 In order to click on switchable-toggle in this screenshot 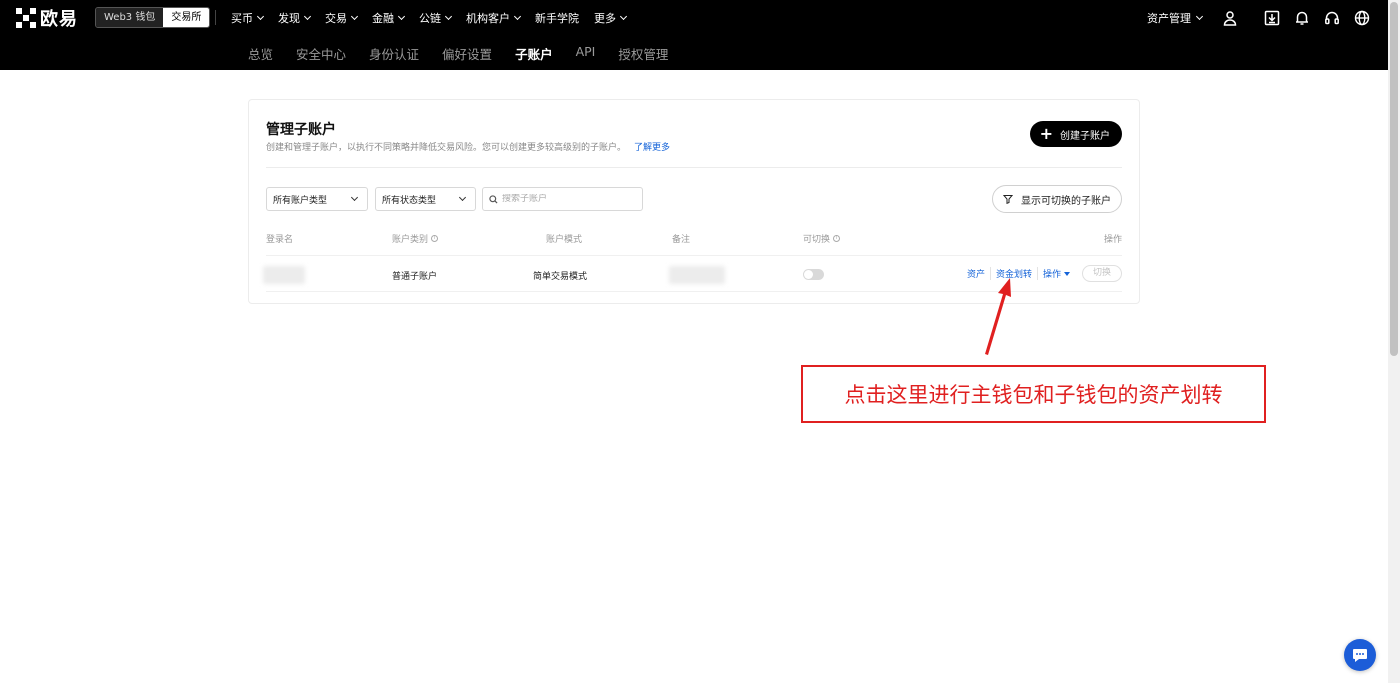, I will do `click(813, 274)`.